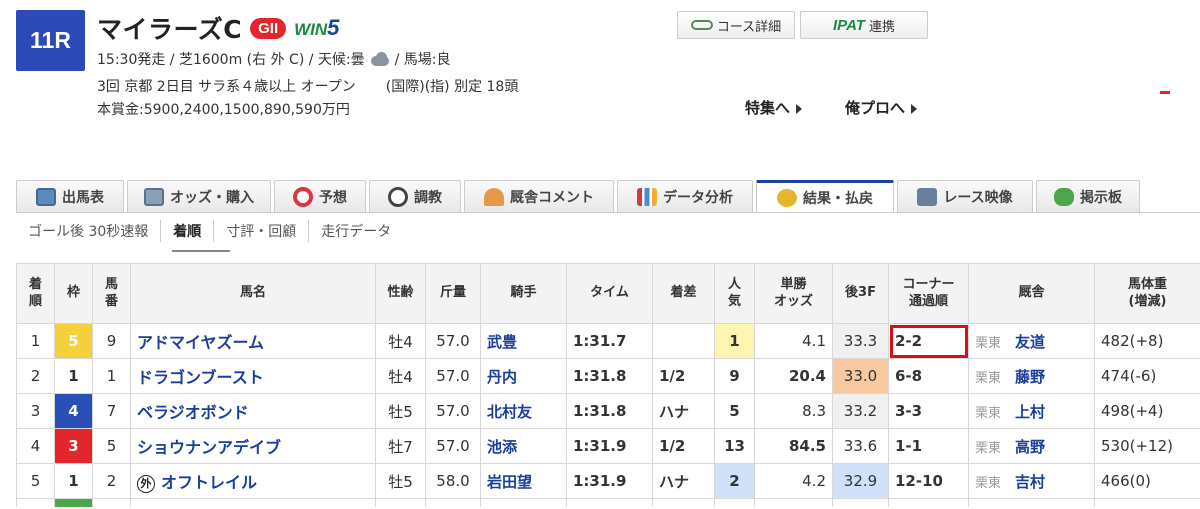 This screenshot has height=509, width=1200. I want to click on tab-bulletin-board: 掲示板, so click(1088, 196).